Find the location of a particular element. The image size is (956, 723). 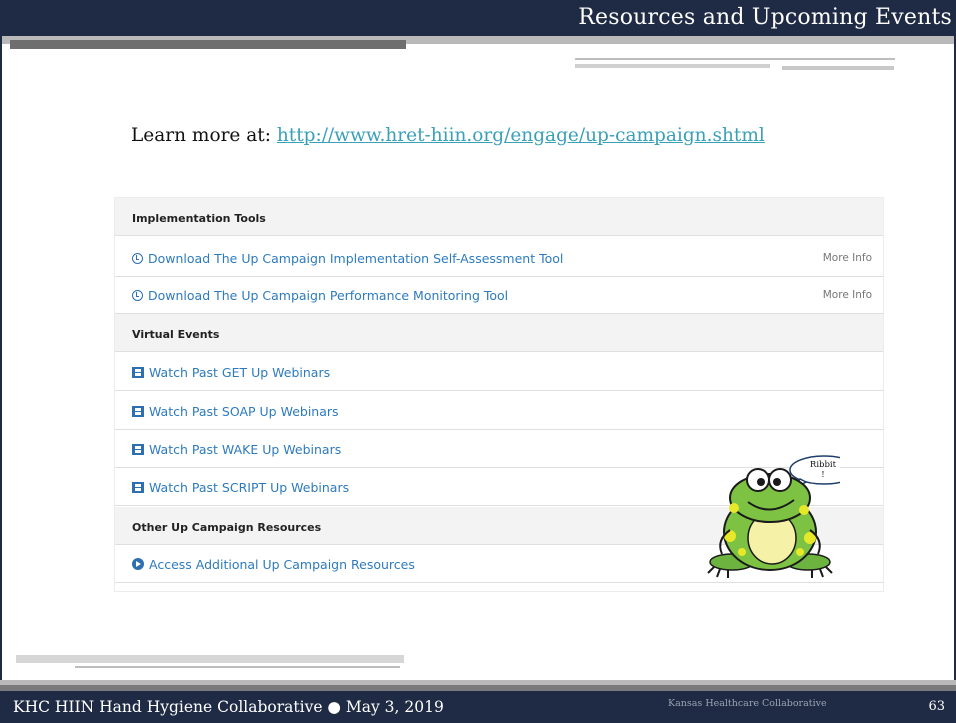

row-label: Access Additional Up Campaign Resources is located at coordinates (282, 564).